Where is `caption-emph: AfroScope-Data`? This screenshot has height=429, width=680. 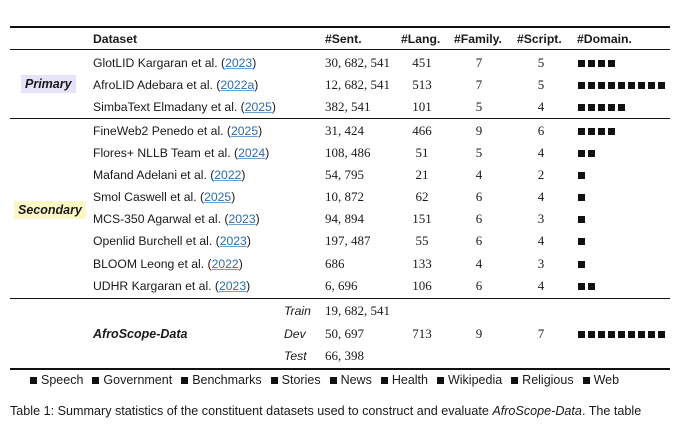 caption-emph: AfroScope-Data is located at coordinates (537, 411).